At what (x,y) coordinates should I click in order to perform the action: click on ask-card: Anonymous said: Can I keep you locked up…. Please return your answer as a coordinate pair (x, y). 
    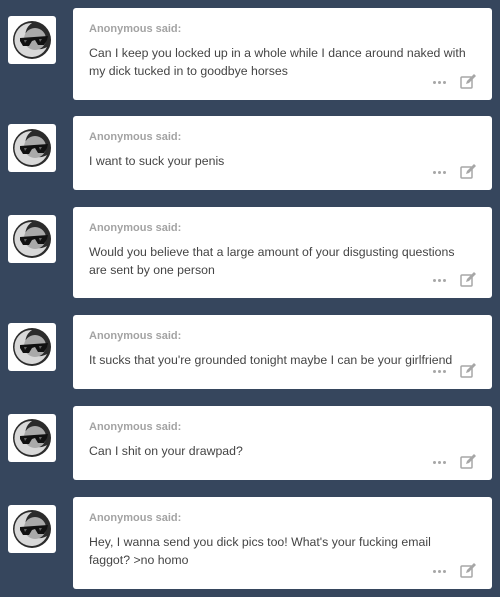
    Looking at the image, I should click on (282, 54).